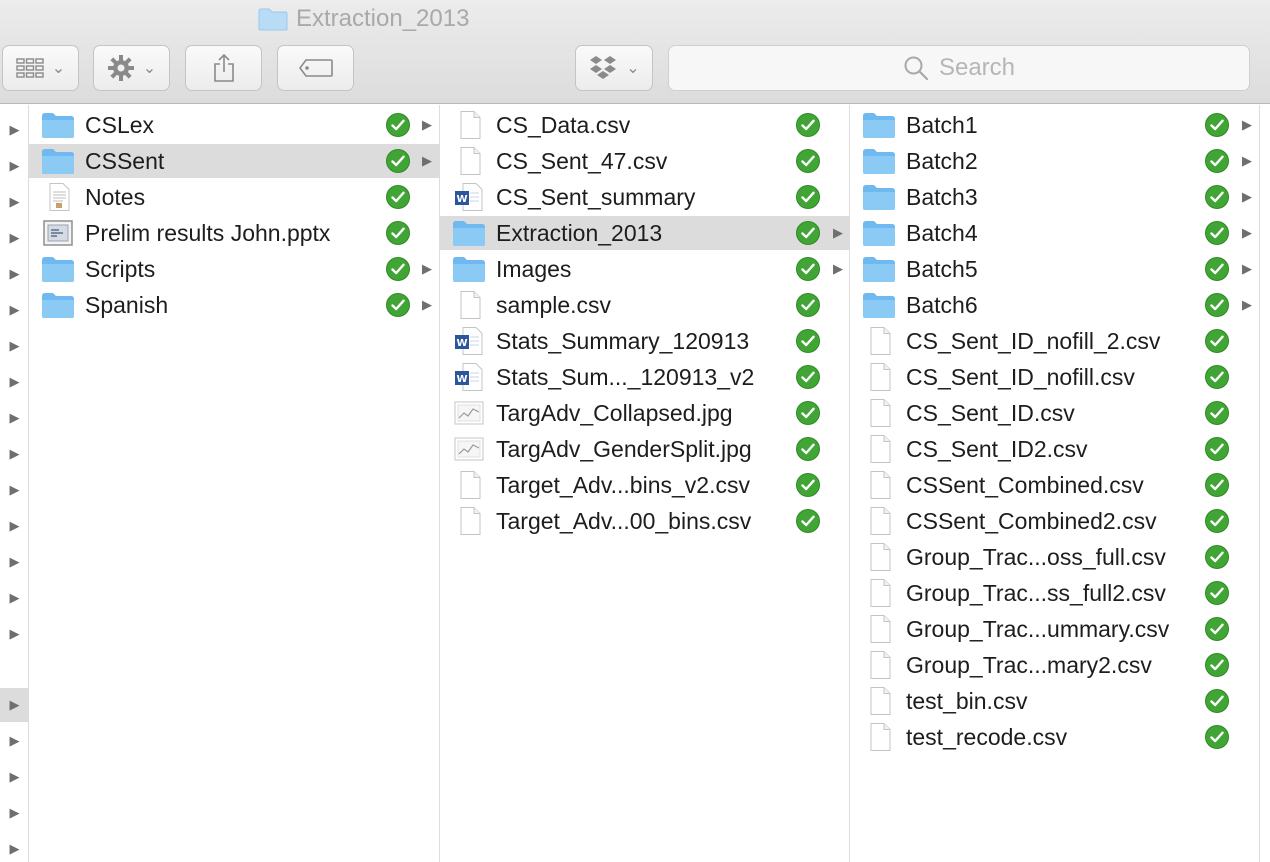 Image resolution: width=1270 pixels, height=862 pixels. I want to click on file-item-cssent-combined2-csv: CSSent_Combined2.csv, so click(1054, 521).